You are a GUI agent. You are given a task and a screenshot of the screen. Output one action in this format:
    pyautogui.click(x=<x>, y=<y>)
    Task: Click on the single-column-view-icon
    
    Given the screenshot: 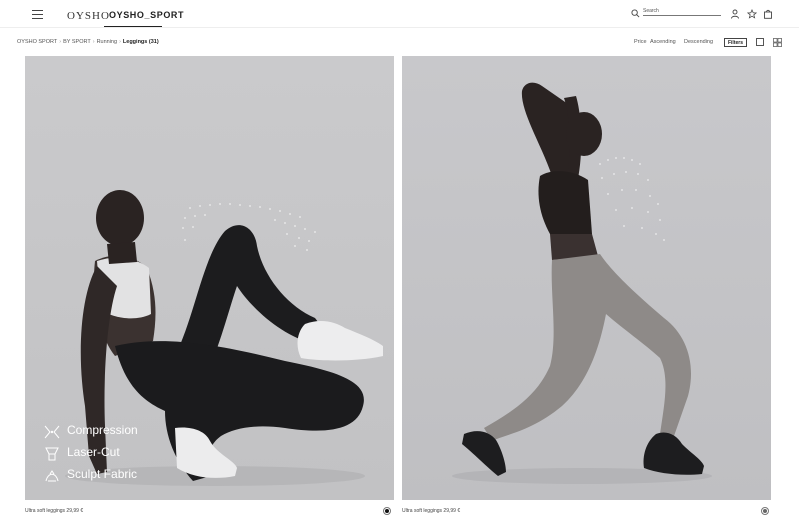 What is the action you would take?
    pyautogui.click(x=760, y=42)
    